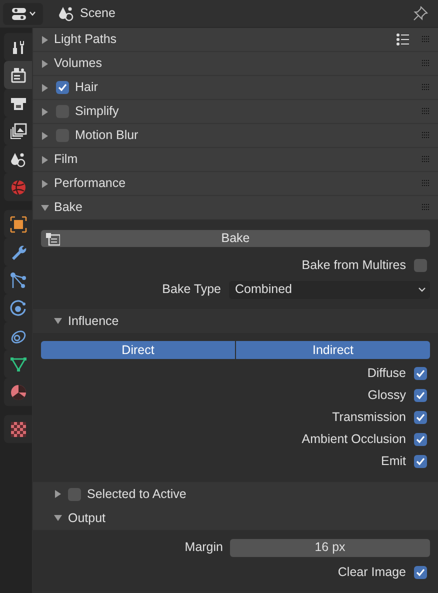 Image resolution: width=438 pixels, height=593 pixels. Describe the element at coordinates (393, 461) in the screenshot. I see `option-label: Emit` at that location.